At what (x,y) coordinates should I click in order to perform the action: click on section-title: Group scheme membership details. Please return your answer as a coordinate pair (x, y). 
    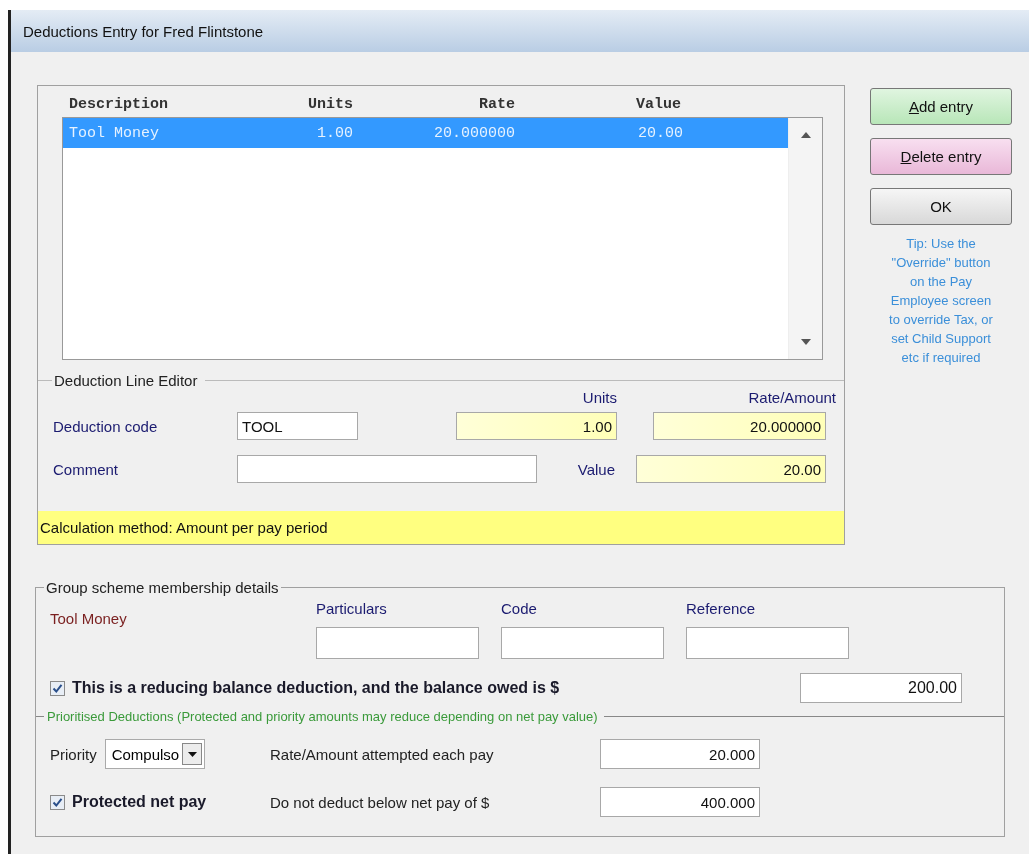
    Looking at the image, I should click on (162, 587).